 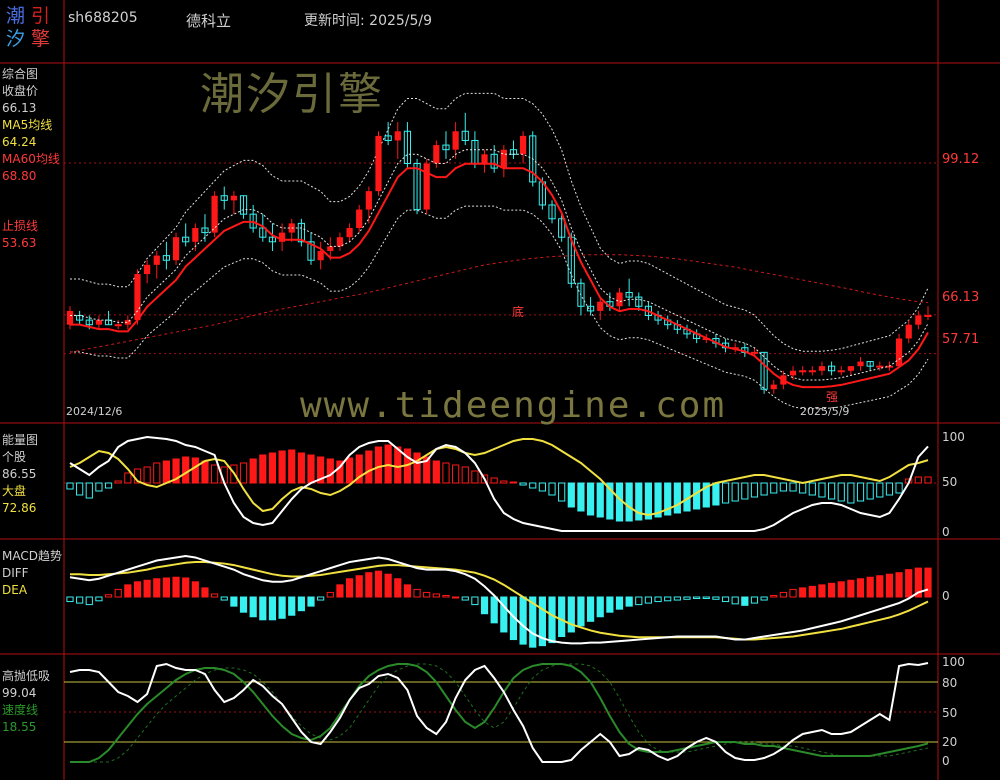 I want to click on energy-tick: 100, so click(x=953, y=437).